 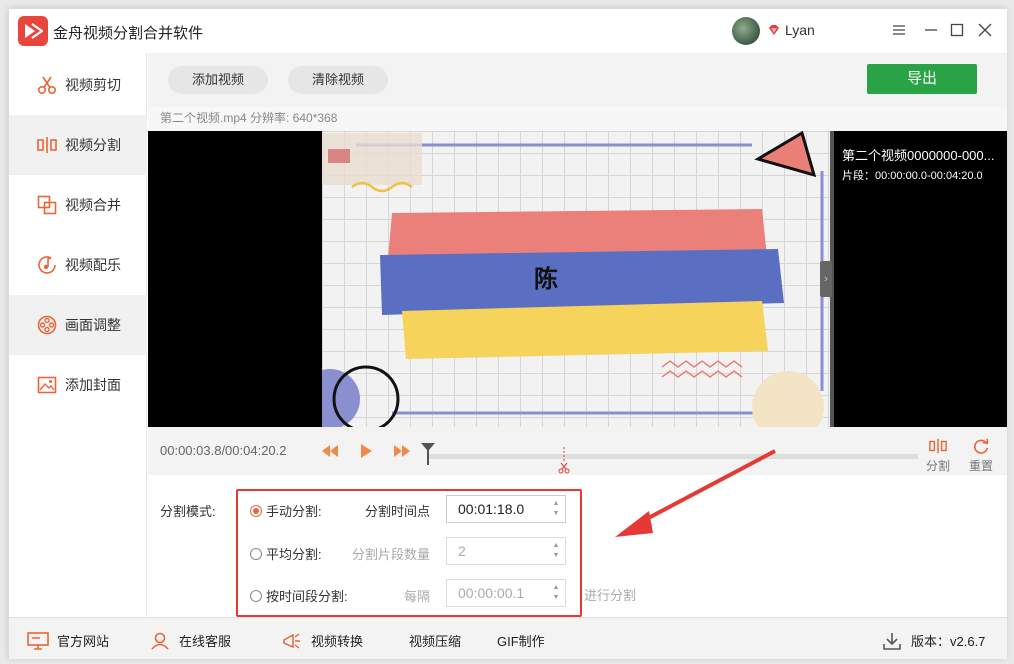 I want to click on sidebar-item-merge: 视频合并, so click(x=78, y=205).